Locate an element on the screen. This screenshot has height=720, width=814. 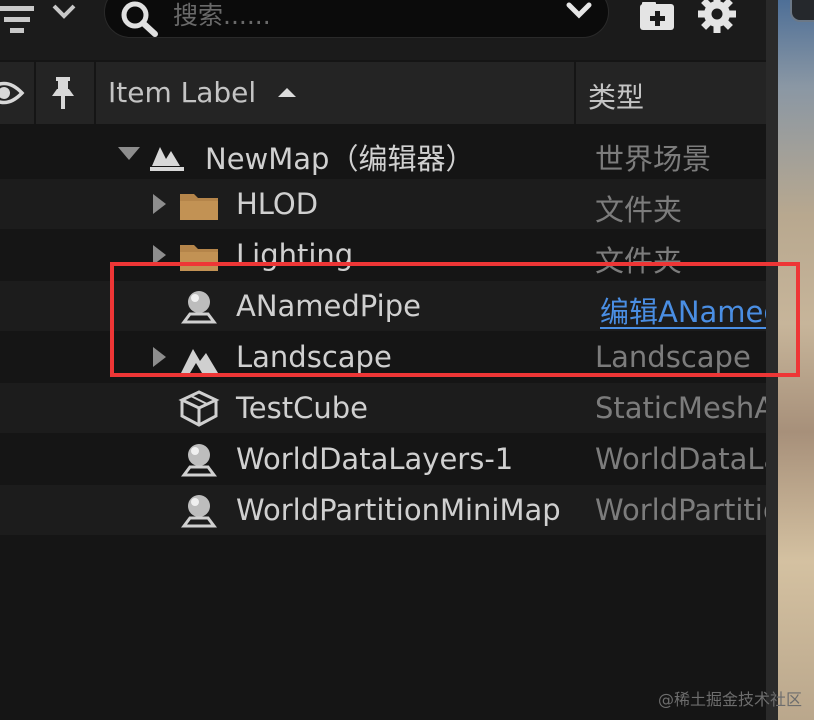
tree-row-label: WorldPartitionMiniMap is located at coordinates (398, 510).